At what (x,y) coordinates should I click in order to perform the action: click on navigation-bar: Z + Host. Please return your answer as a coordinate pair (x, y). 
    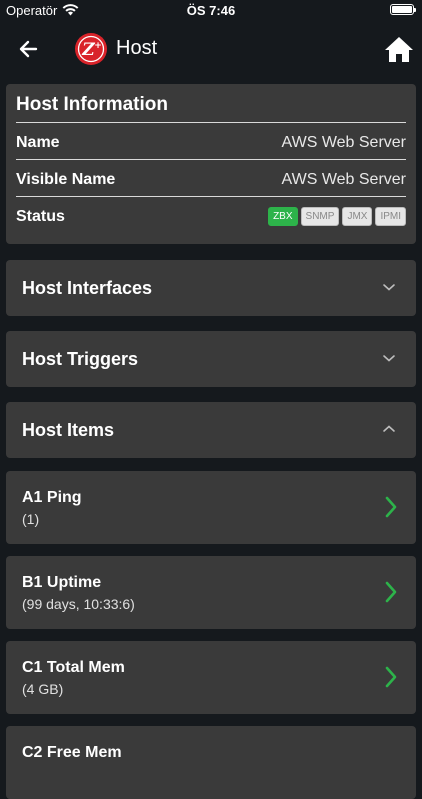
    Looking at the image, I should click on (211, 49).